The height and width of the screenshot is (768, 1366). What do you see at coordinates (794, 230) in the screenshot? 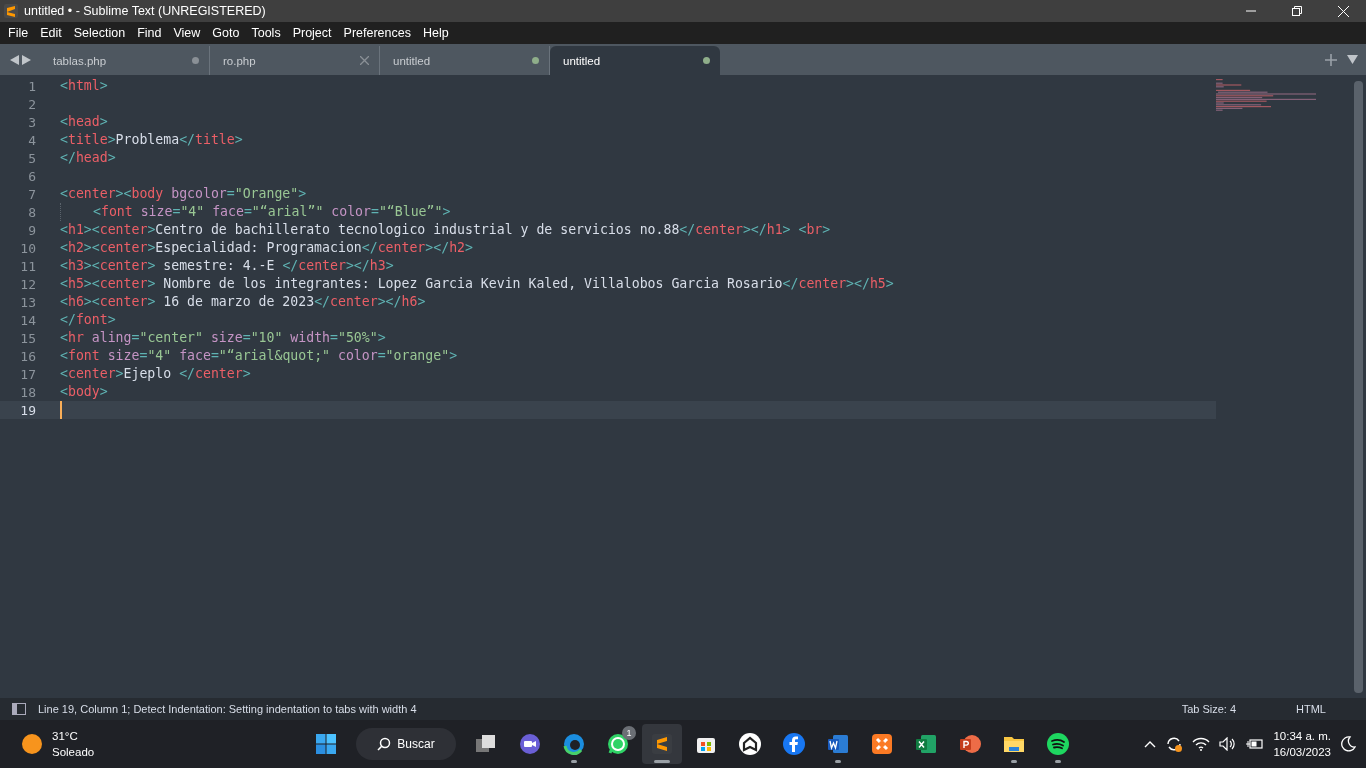
I see `tag-punctuation: > <` at bounding box center [794, 230].